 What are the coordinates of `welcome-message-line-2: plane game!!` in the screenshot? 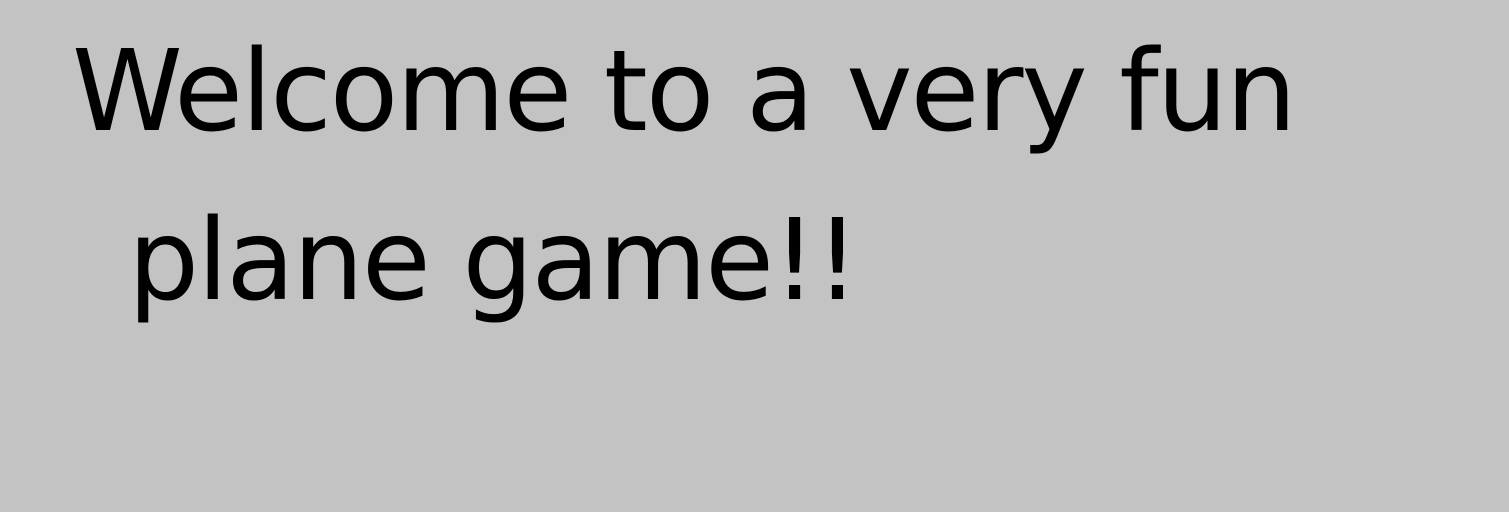 It's located at (494, 261).